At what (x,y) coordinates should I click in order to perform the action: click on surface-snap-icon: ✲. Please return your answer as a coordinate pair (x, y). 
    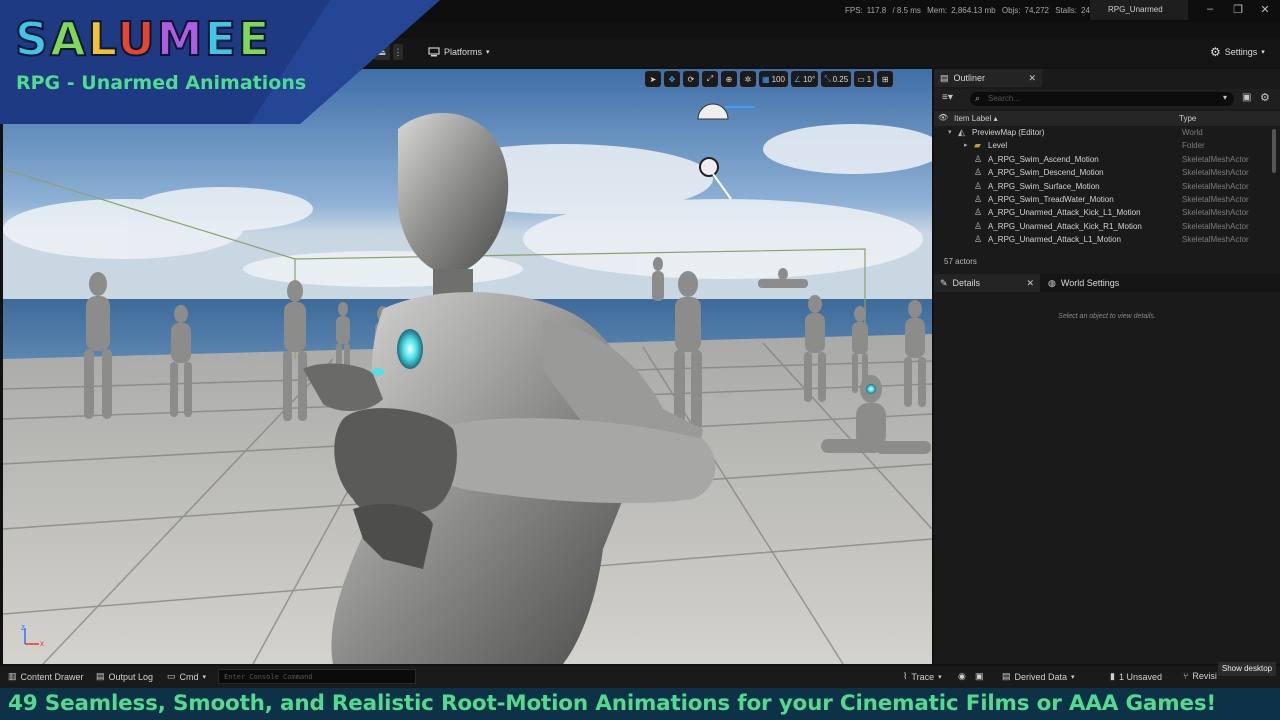
    Looking at the image, I should click on (748, 79).